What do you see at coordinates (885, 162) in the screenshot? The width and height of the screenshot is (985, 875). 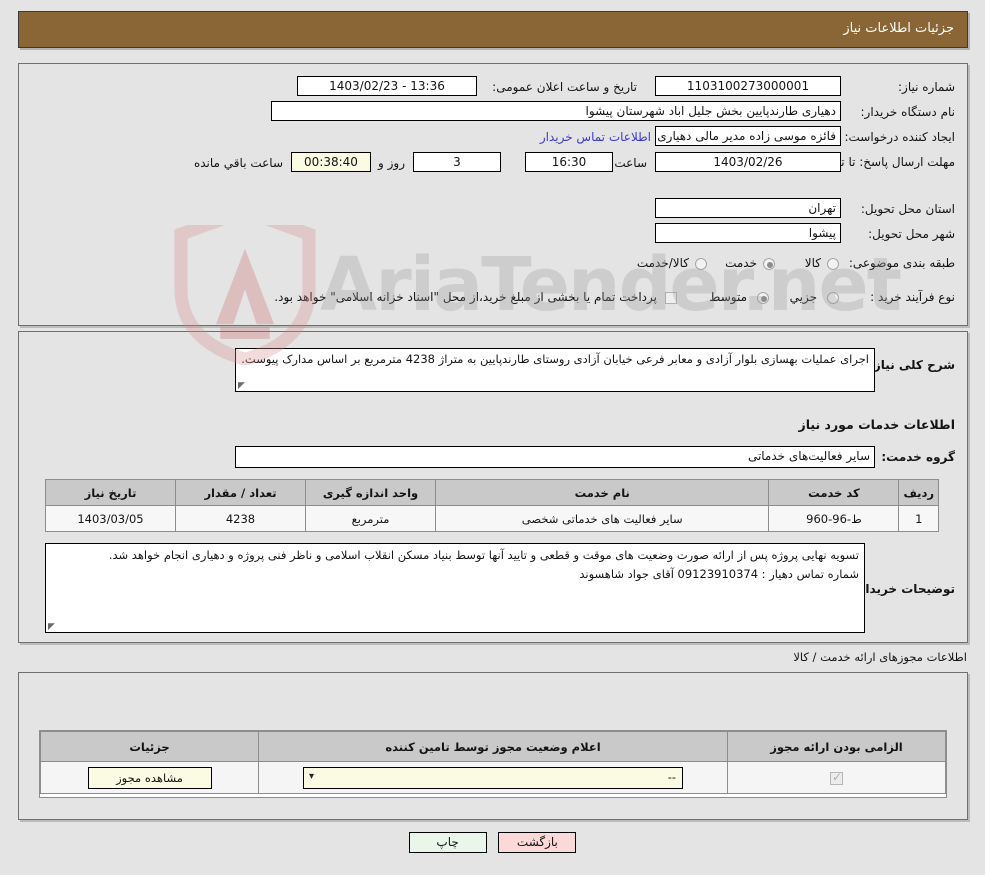 I see `deadline-label: مهلت ارسال پاسخ: تا تاریخ:` at bounding box center [885, 162].